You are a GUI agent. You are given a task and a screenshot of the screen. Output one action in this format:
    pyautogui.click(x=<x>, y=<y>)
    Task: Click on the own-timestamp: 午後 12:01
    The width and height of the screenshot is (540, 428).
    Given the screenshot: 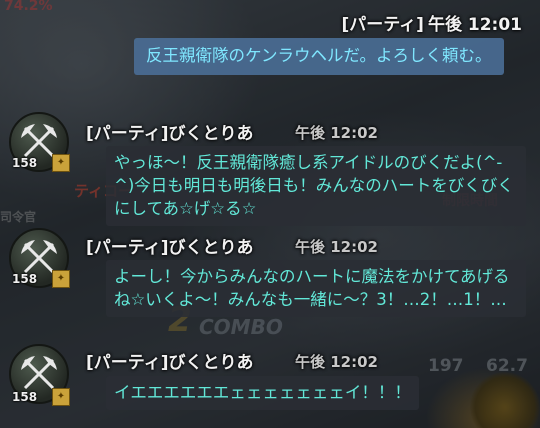 What is the action you would take?
    pyautogui.click(x=474, y=25)
    